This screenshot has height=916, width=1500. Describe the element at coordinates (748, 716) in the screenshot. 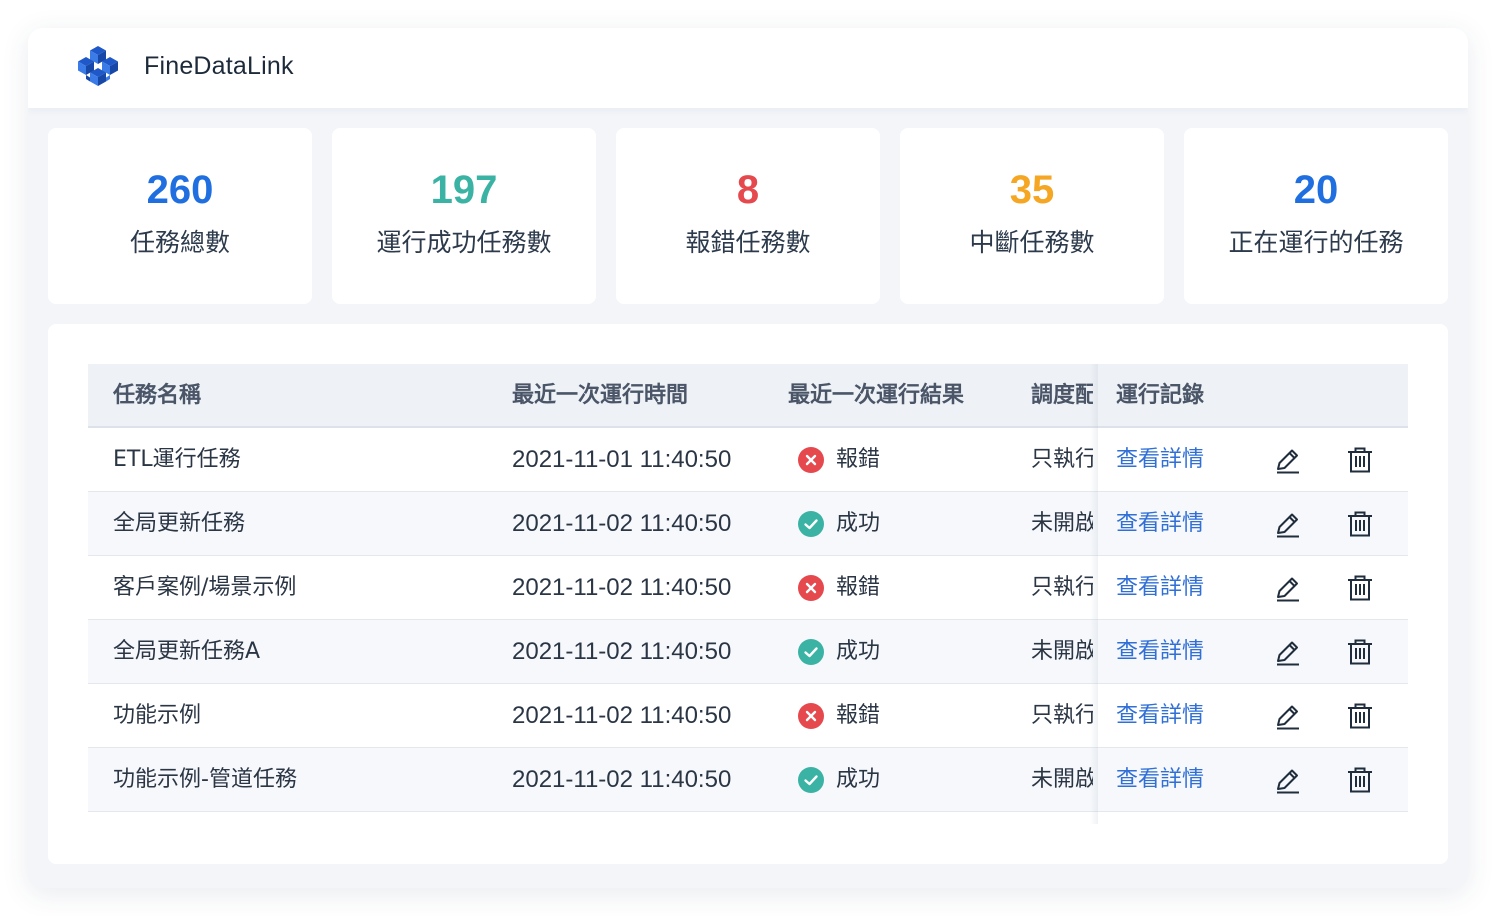

I see `table-row: 功能示例 2021-11-02 11:40:50 報錯 只執行 查看詳情` at that location.